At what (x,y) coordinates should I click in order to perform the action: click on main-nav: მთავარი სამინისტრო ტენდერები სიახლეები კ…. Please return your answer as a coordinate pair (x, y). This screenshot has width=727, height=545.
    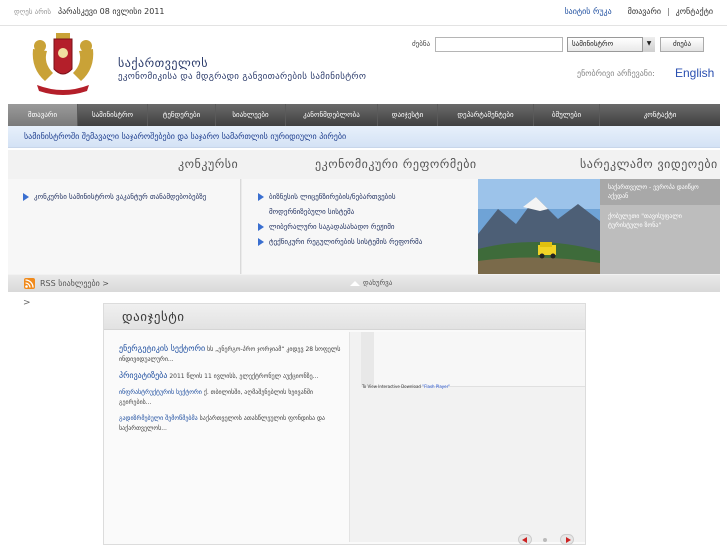
    Looking at the image, I should click on (364, 115).